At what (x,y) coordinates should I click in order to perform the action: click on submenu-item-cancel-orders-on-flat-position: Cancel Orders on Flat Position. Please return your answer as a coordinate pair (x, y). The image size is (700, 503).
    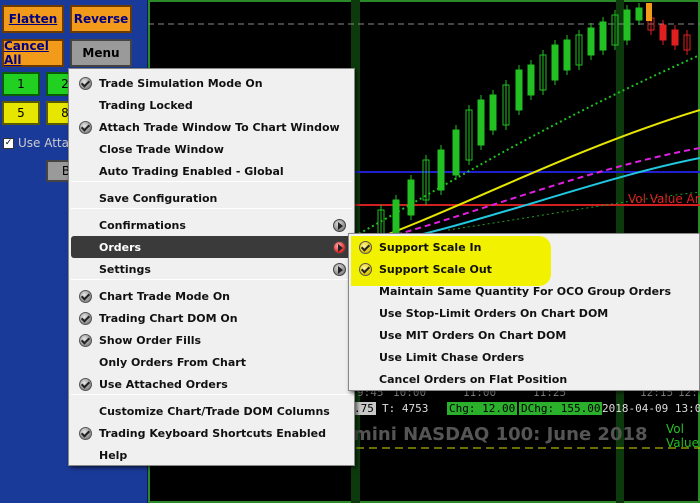
    Looking at the image, I should click on (524, 379).